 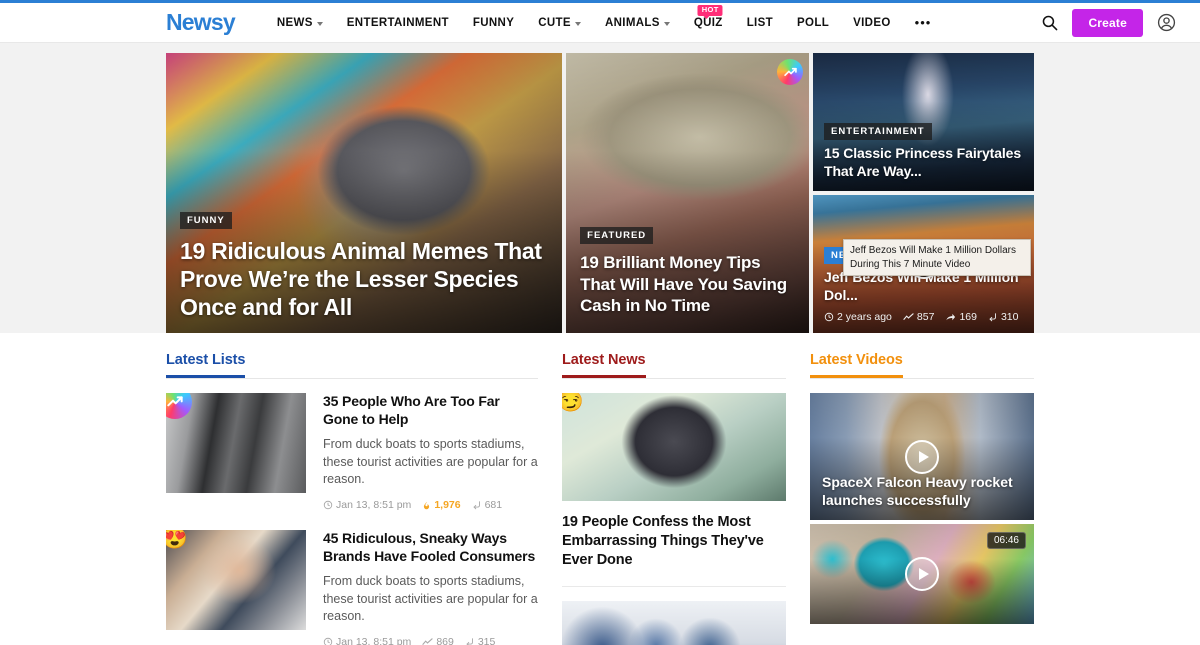 What do you see at coordinates (617, 235) in the screenshot?
I see `category-badge: FEATURED` at bounding box center [617, 235].